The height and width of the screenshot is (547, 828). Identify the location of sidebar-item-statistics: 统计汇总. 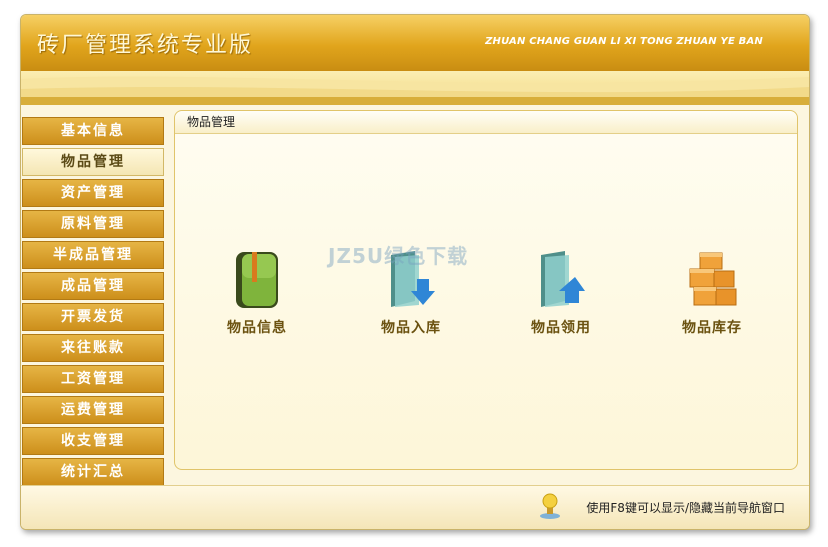
(93, 472).